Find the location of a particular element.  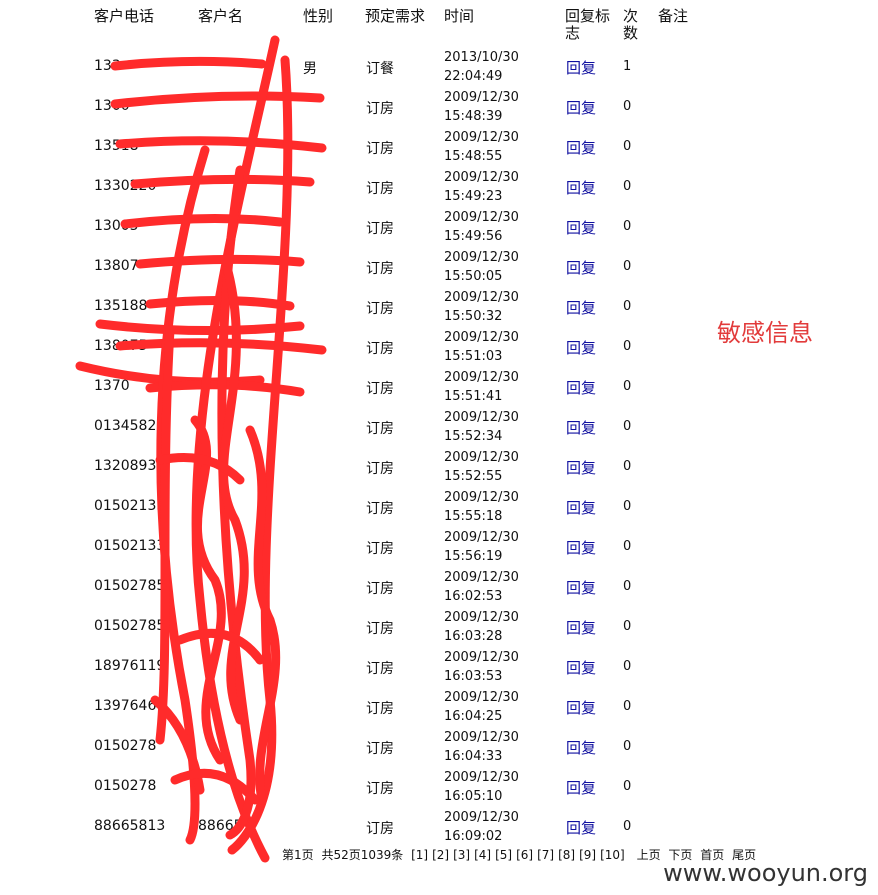

header-need: 预定需求 is located at coordinates (395, 16).